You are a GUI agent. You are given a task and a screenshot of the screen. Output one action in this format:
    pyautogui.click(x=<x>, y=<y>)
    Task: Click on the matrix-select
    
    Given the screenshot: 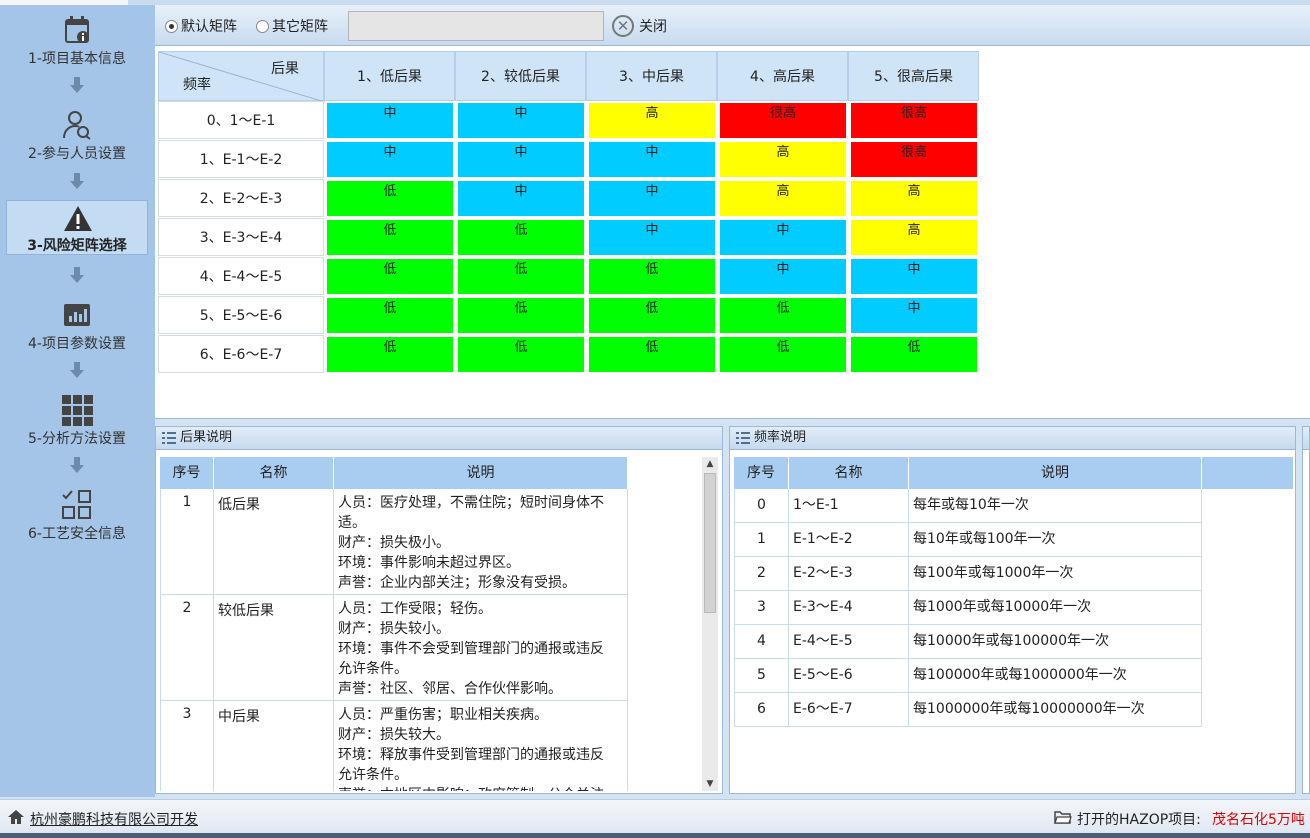 What is the action you would take?
    pyautogui.click(x=476, y=26)
    